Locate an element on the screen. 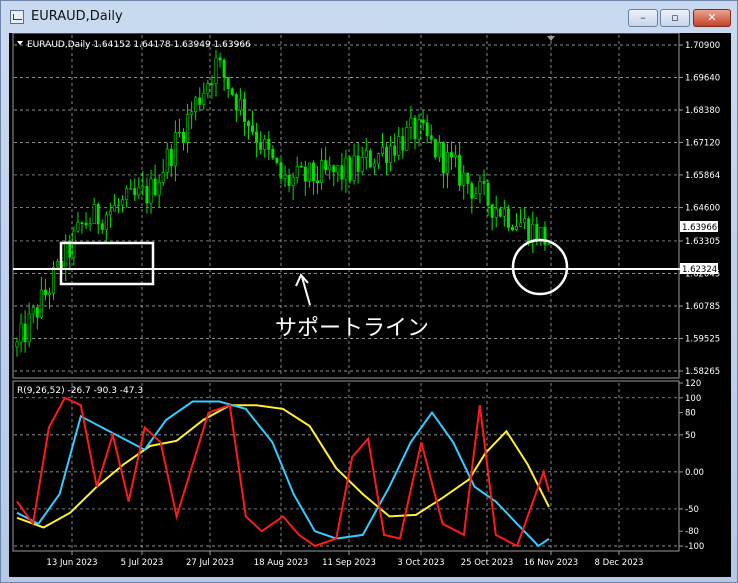 The image size is (738, 583). indicator-label: -80 is located at coordinates (692, 532).